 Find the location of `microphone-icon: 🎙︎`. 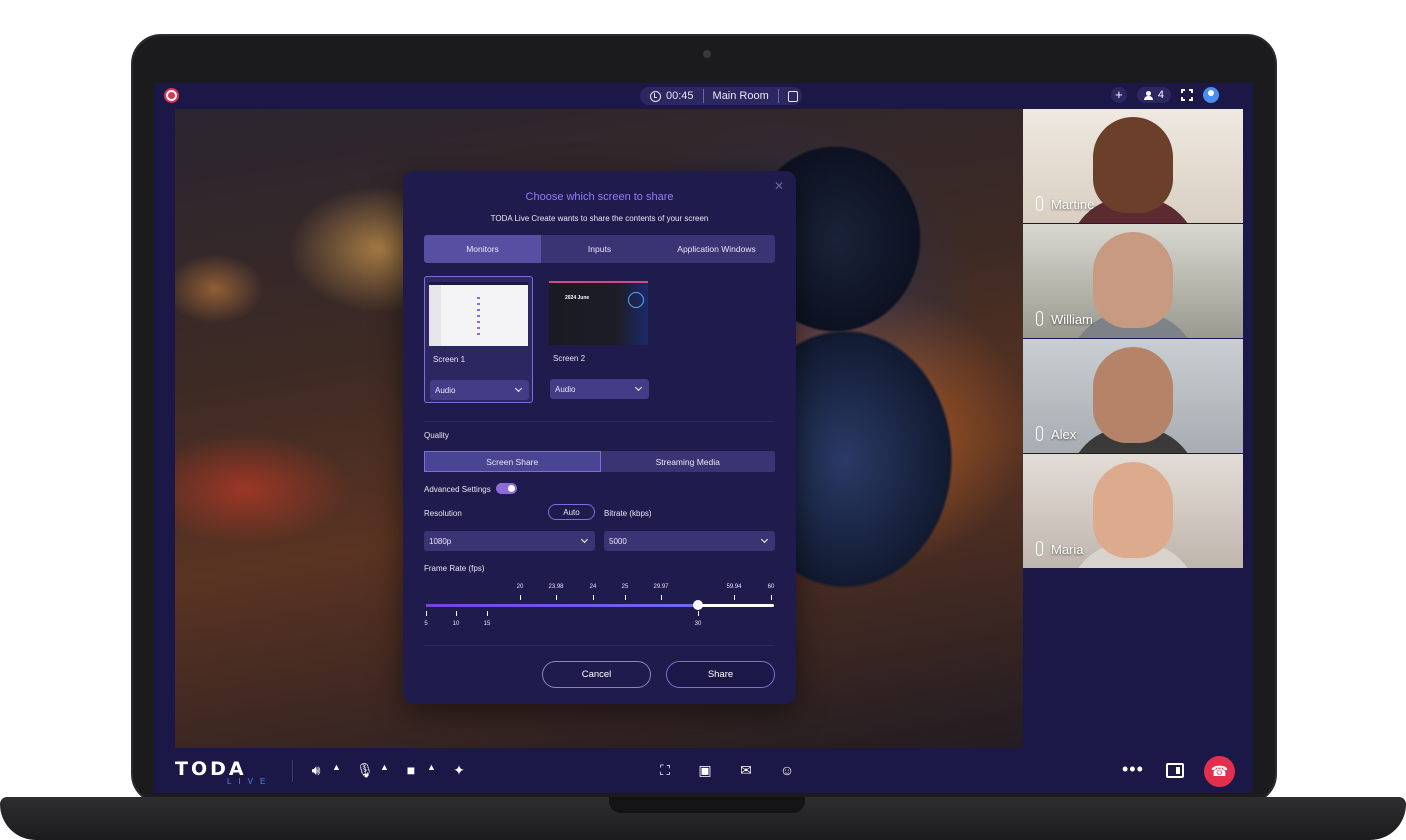

microphone-icon: 🎙︎ is located at coordinates (365, 770).